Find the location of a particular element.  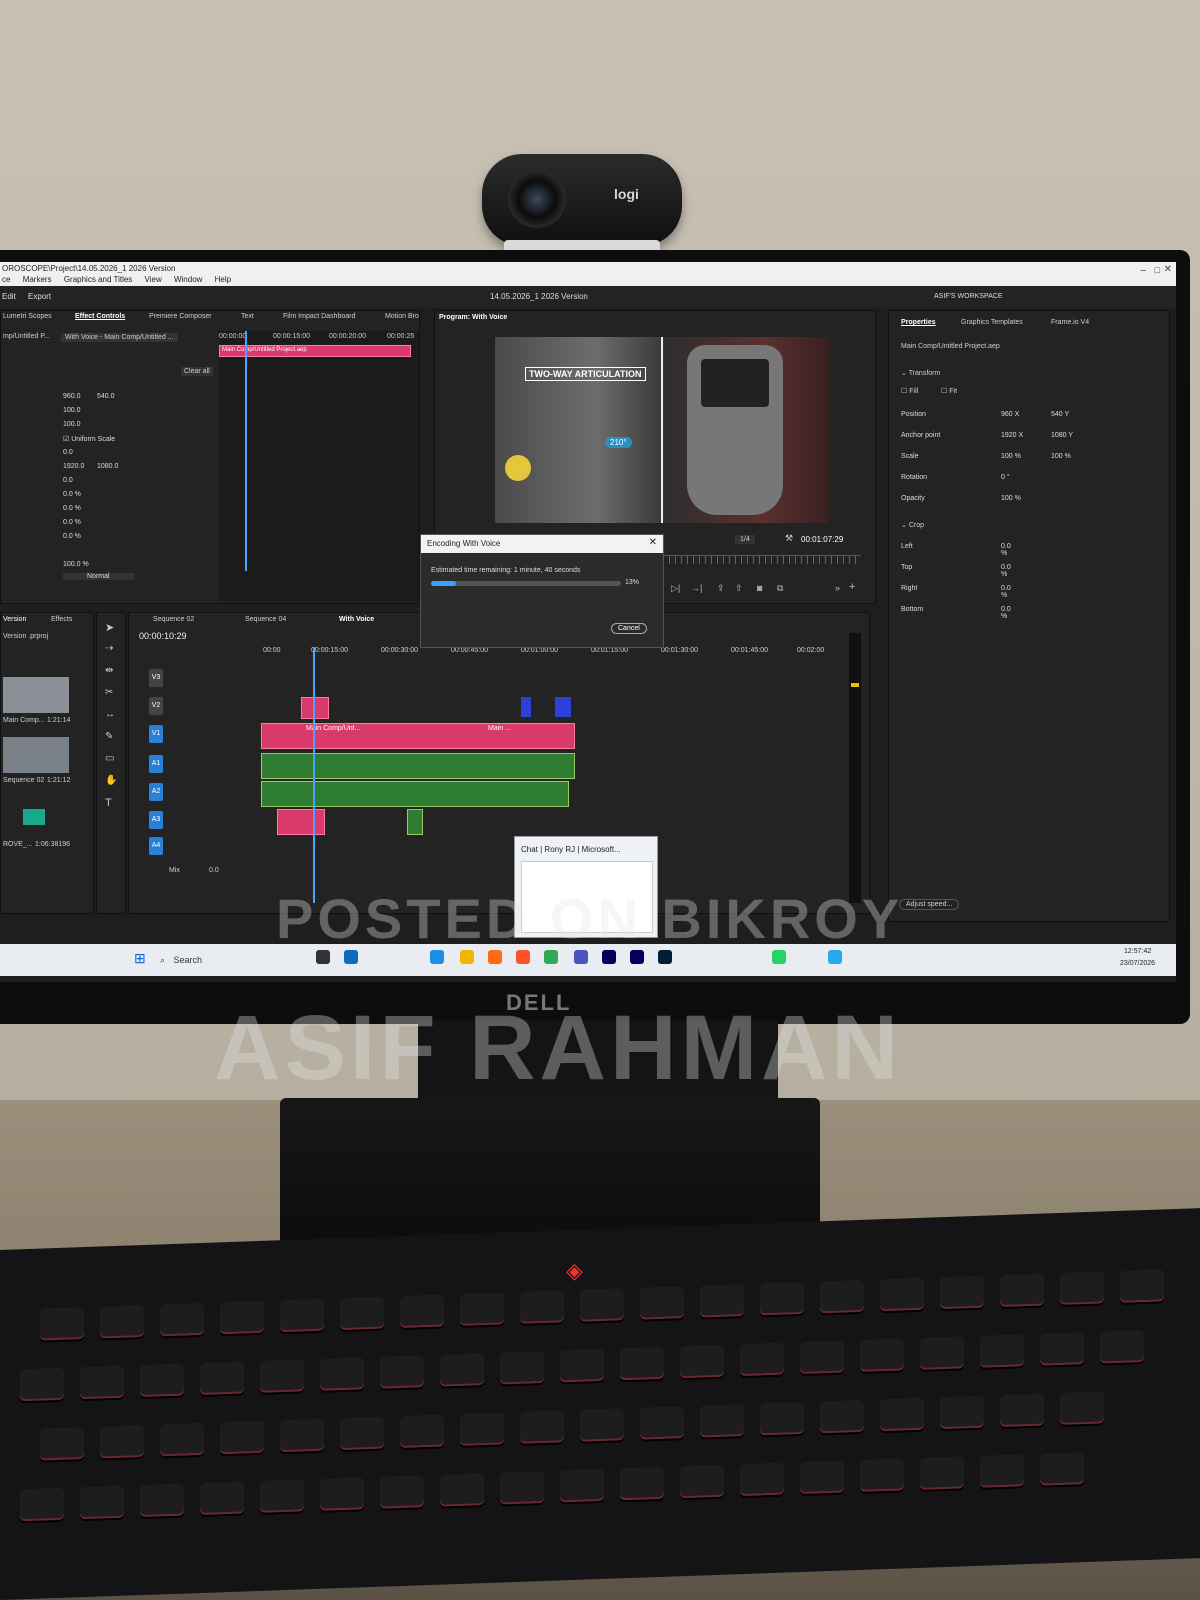

ec-playhead is located at coordinates (246, 451).